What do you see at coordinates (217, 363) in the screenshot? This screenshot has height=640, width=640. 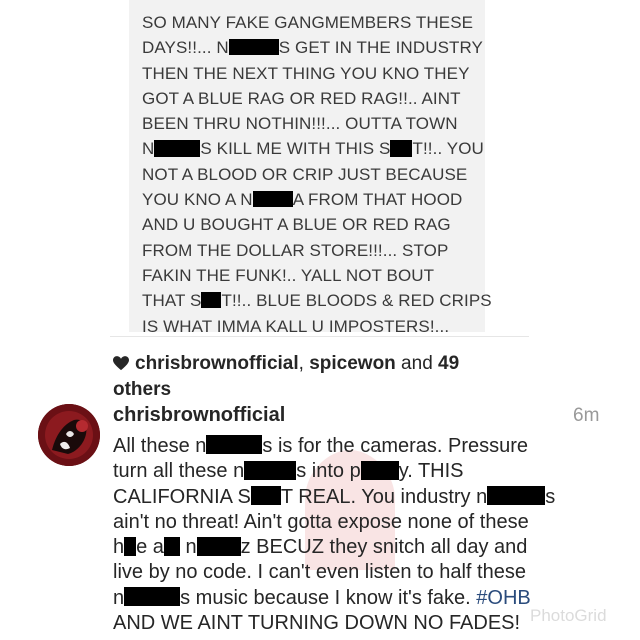 I see `liker-link: chrisbrownofficial` at bounding box center [217, 363].